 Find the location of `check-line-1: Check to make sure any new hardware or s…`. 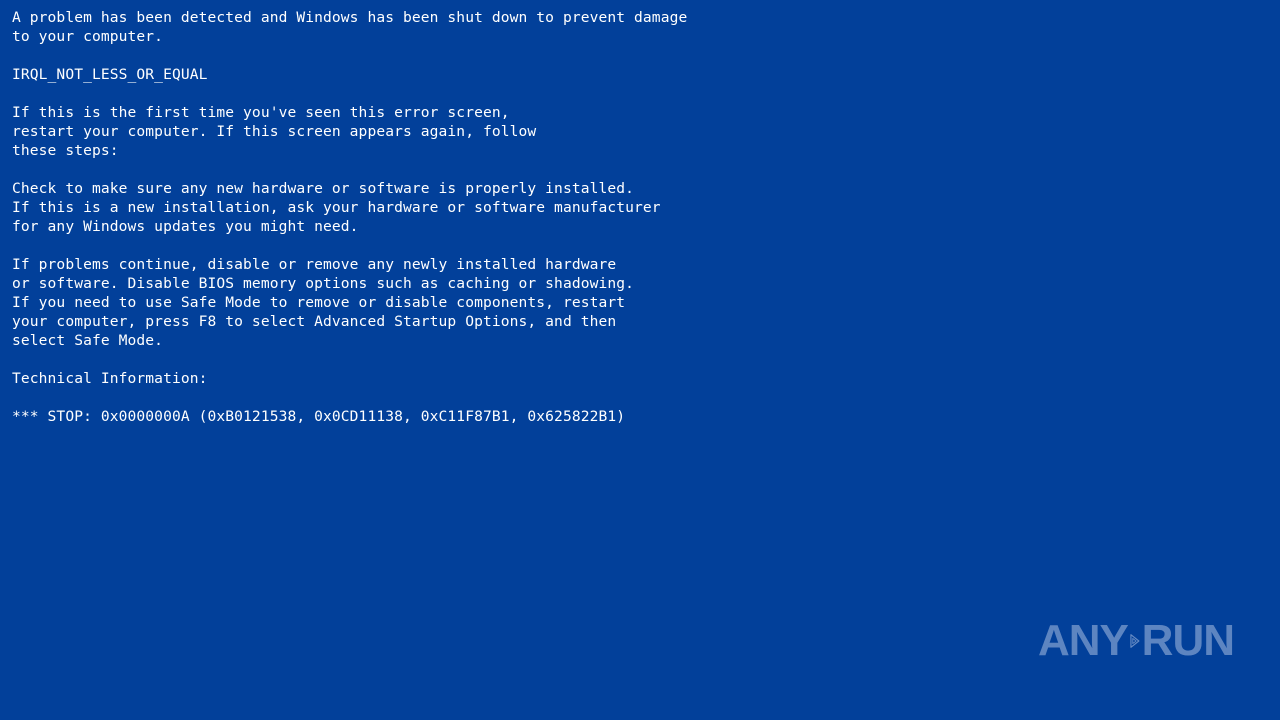

check-line-1: Check to make sure any new hardware or s… is located at coordinates (323, 188).